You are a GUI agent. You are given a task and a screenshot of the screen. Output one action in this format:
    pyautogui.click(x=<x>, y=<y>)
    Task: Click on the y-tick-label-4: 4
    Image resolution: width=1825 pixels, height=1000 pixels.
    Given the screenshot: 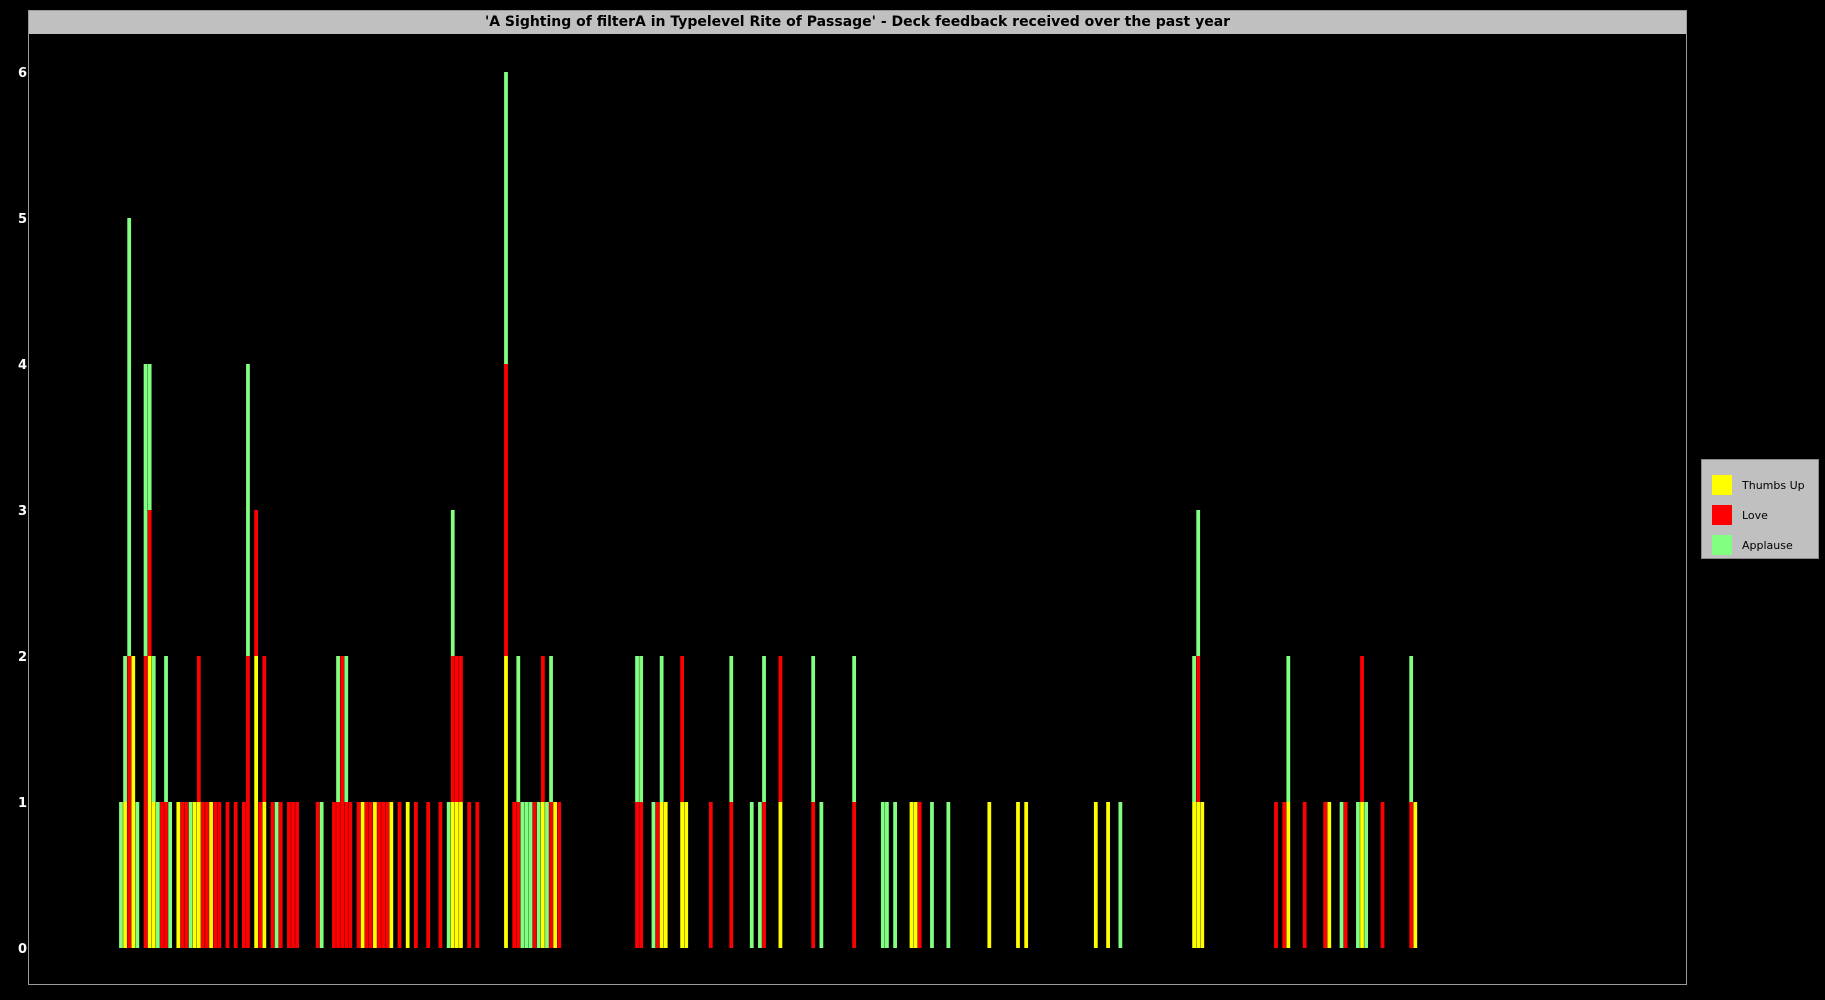 What is the action you would take?
    pyautogui.click(x=22, y=365)
    